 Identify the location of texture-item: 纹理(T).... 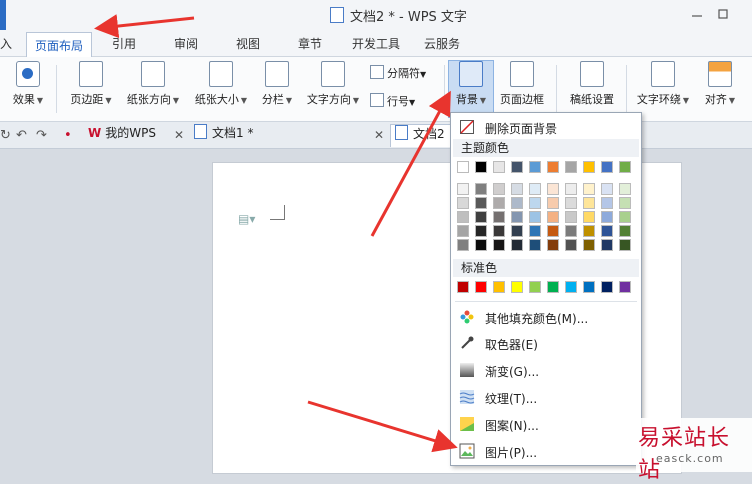
(546, 397).